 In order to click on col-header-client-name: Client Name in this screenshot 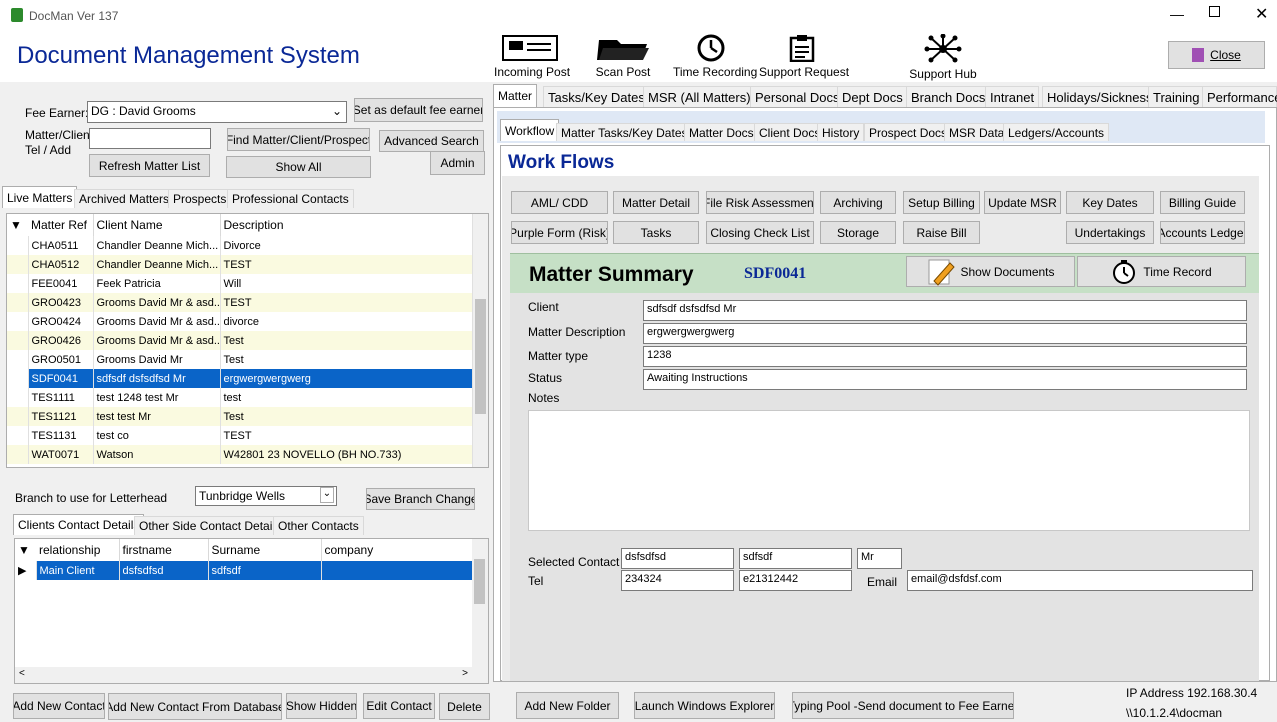, I will do `click(157, 225)`.